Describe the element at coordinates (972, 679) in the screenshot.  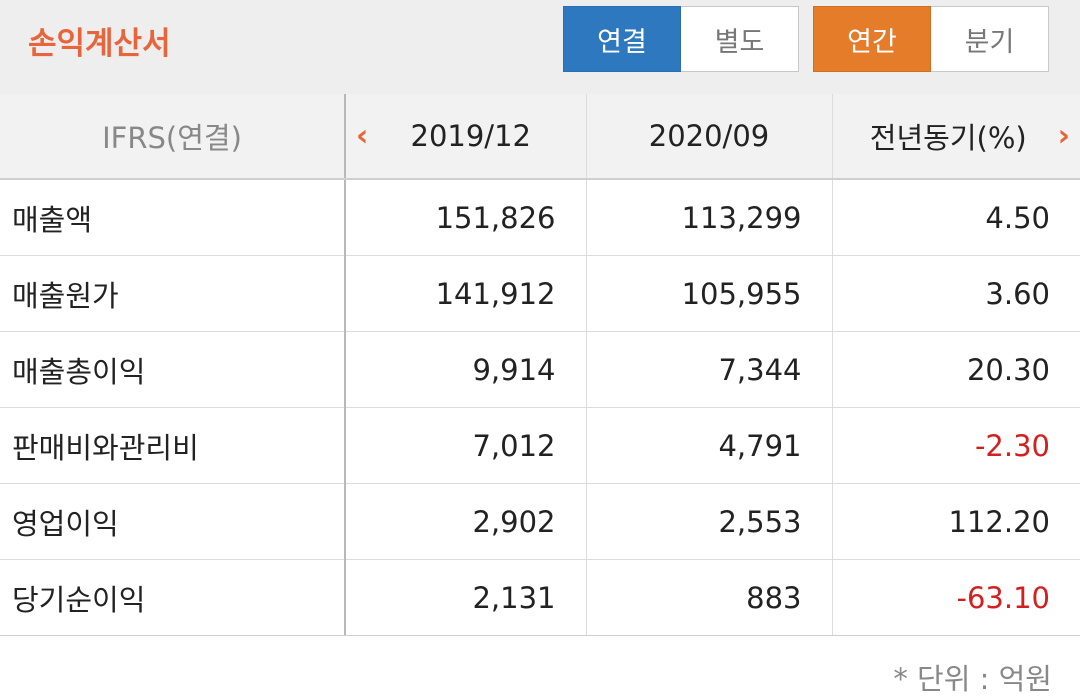
I see `unit-note: * 단위 : 억원` at that location.